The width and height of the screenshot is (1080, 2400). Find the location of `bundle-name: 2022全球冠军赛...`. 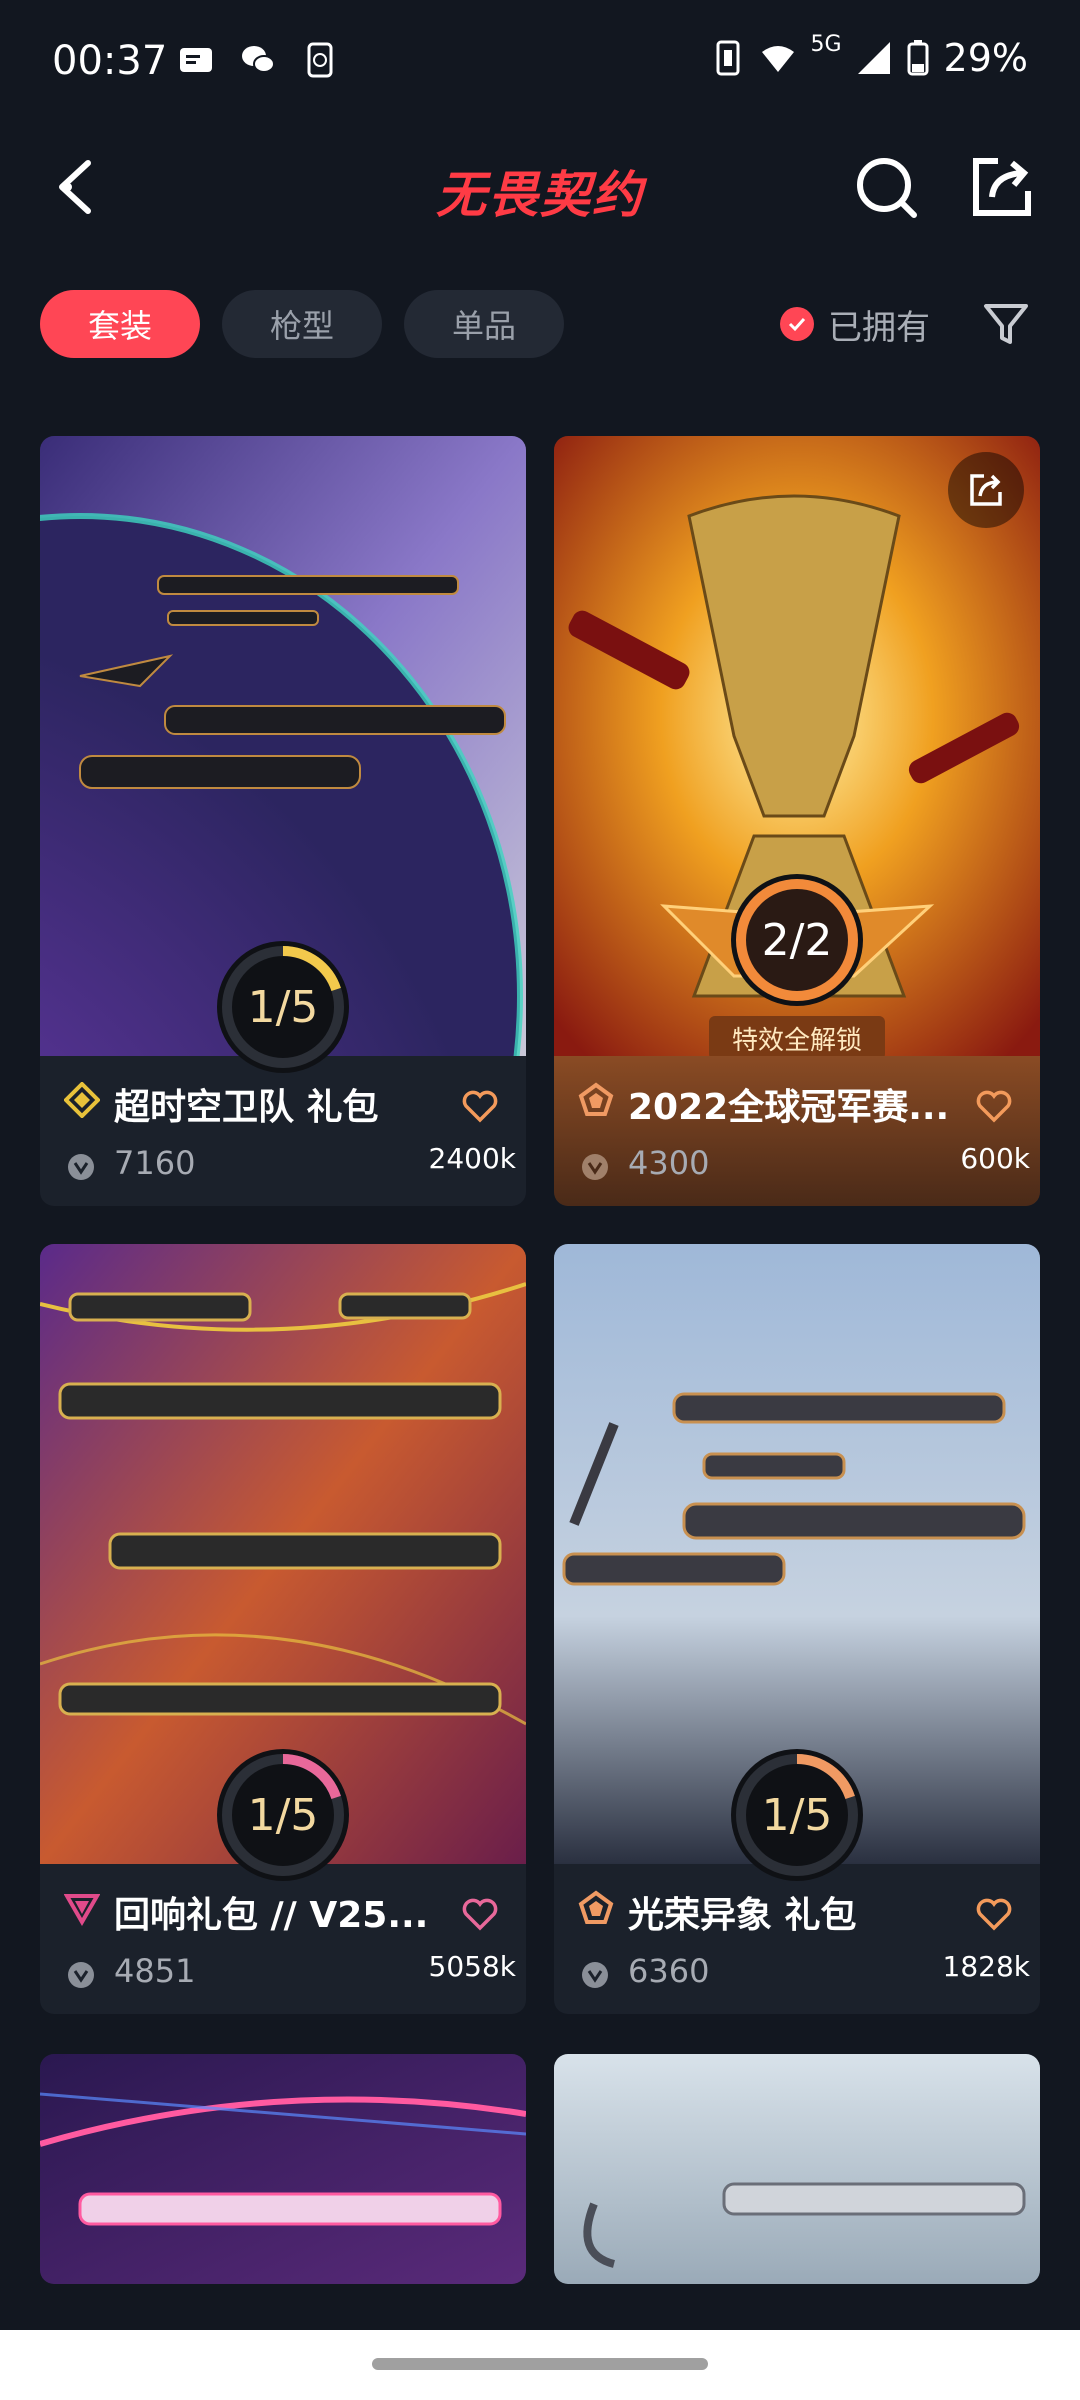

bundle-name: 2022全球冠军赛... is located at coordinates (789, 1107).